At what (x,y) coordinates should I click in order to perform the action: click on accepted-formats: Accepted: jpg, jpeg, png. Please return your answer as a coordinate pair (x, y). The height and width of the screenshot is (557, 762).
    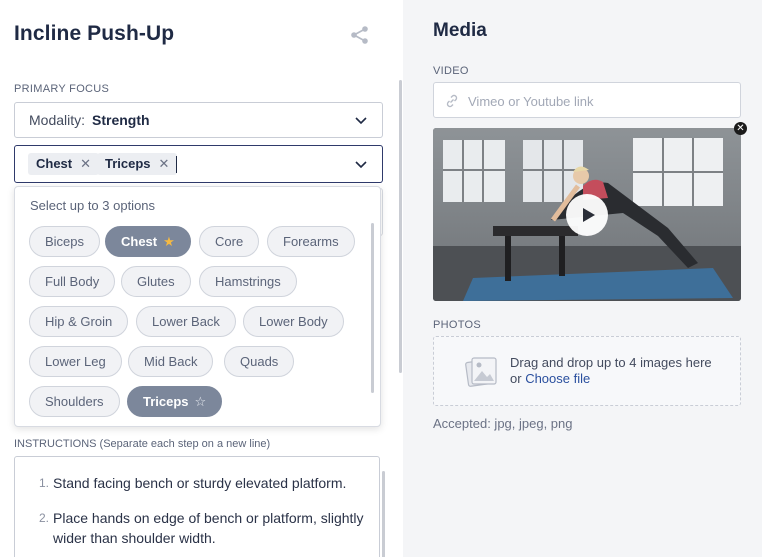
    Looking at the image, I should click on (503, 423).